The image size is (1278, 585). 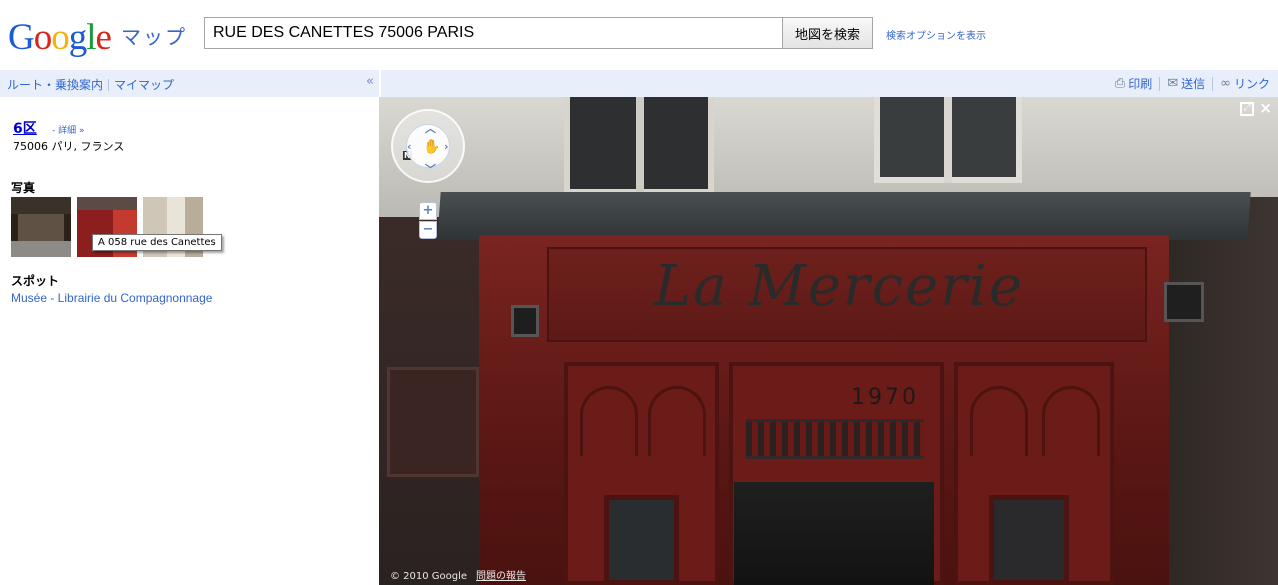 What do you see at coordinates (370, 81) in the screenshot?
I see `collapse-panel-button: «` at bounding box center [370, 81].